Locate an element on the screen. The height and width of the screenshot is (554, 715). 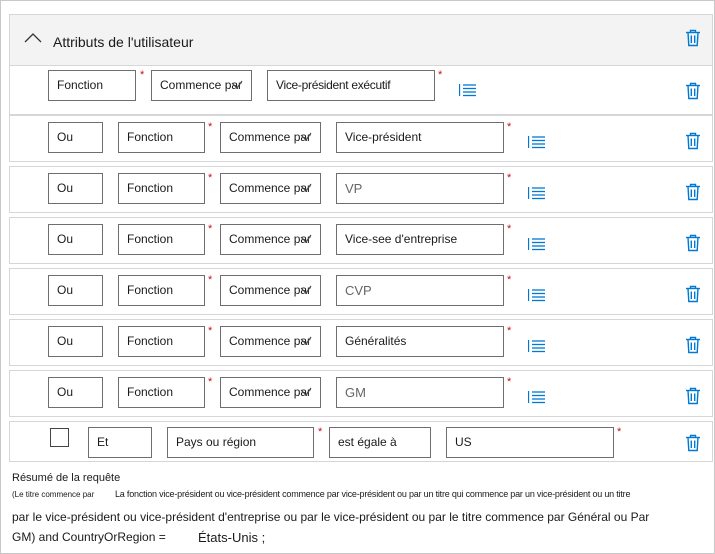
condition-row: Et Pays ou région * est égale à US * is located at coordinates (361, 441).